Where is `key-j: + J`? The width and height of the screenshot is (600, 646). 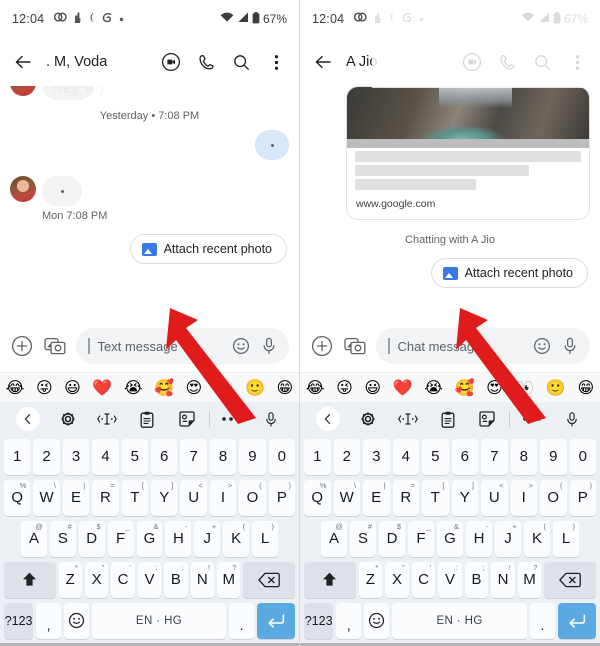 key-j: + J is located at coordinates (207, 538).